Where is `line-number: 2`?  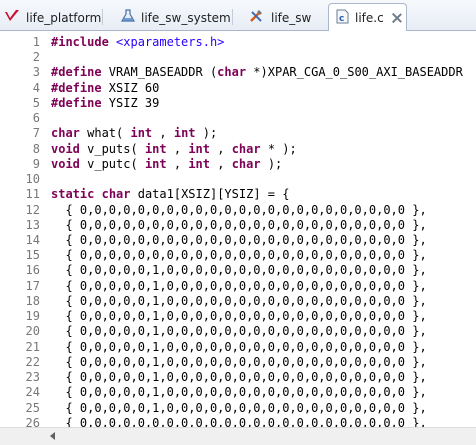 line-number: 2 is located at coordinates (36, 57).